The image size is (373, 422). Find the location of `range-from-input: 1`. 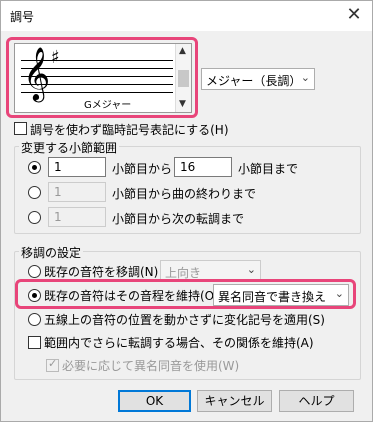

range-from-input: 1 is located at coordinates (77, 167).